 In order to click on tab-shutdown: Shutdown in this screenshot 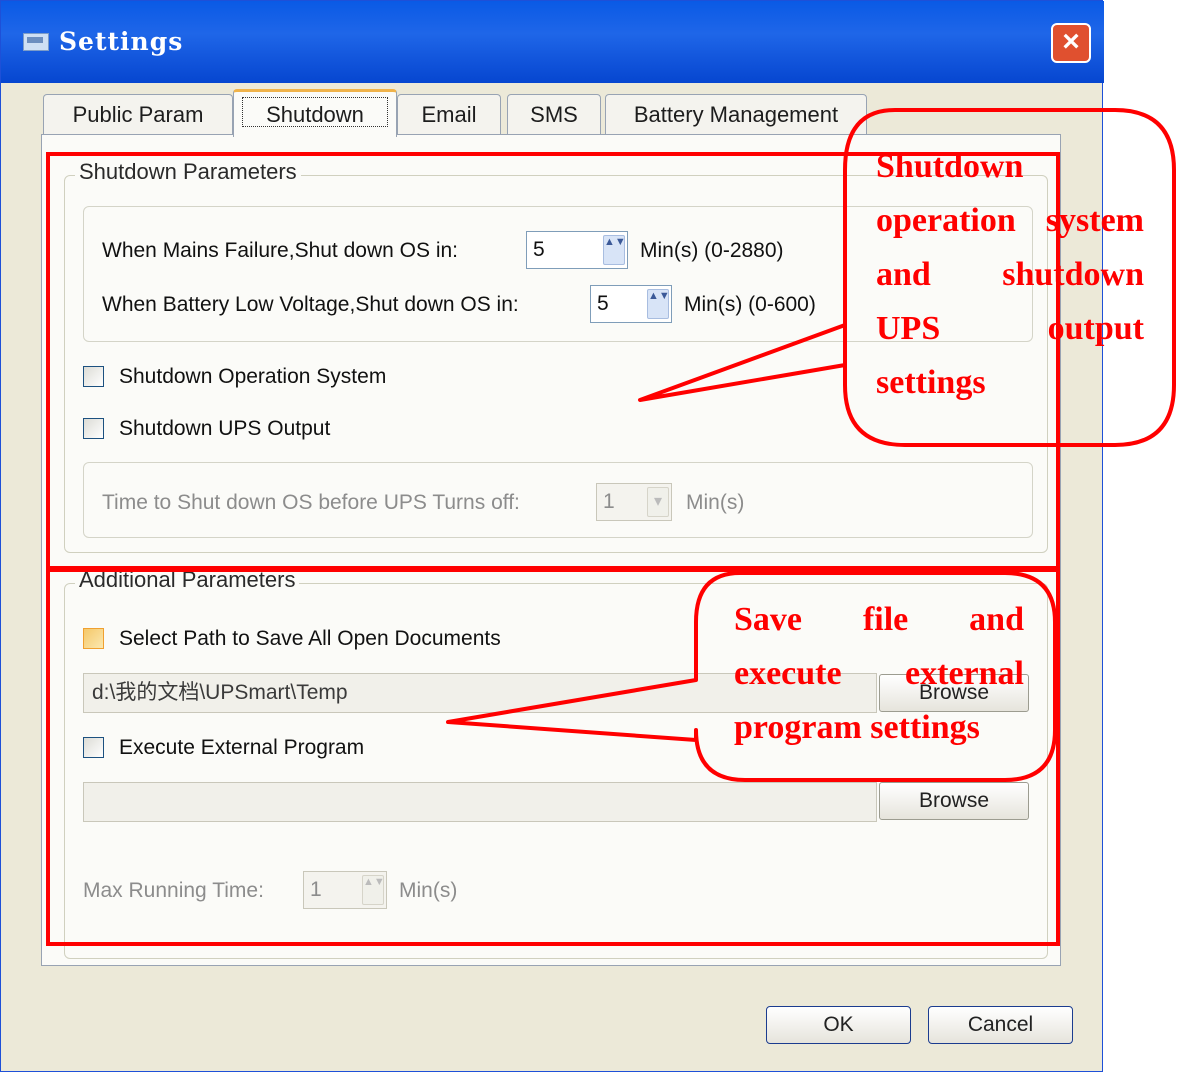, I will do `click(315, 113)`.